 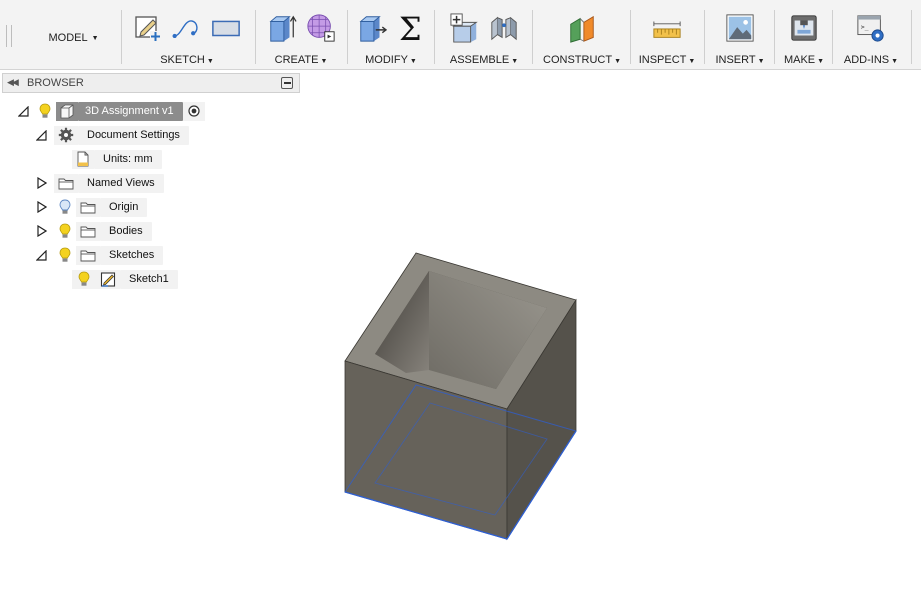 What do you see at coordinates (67, 111) in the screenshot?
I see `component-box-icon` at bounding box center [67, 111].